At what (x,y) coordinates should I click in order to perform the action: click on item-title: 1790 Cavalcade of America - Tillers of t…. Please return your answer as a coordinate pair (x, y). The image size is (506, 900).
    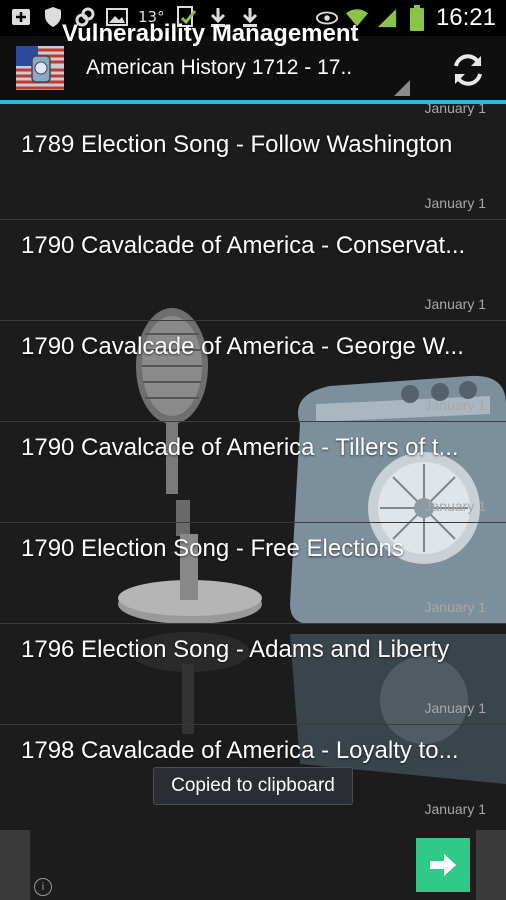
    Looking at the image, I should click on (240, 447).